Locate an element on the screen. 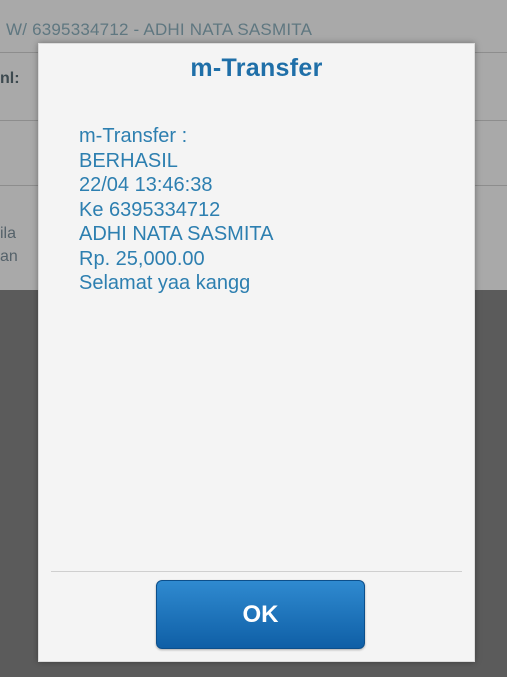 Image resolution: width=507 pixels, height=677 pixels. message-line-datetime: 22/04 13:46:38 is located at coordinates (146, 185).